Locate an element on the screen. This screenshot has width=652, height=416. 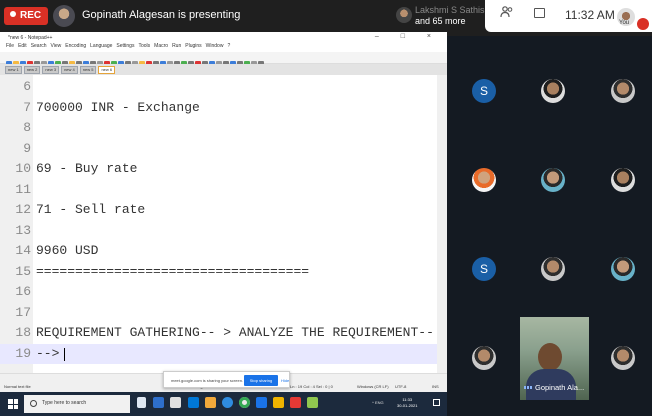
line-text: 71 - Sell rate is located at coordinates (91, 209).